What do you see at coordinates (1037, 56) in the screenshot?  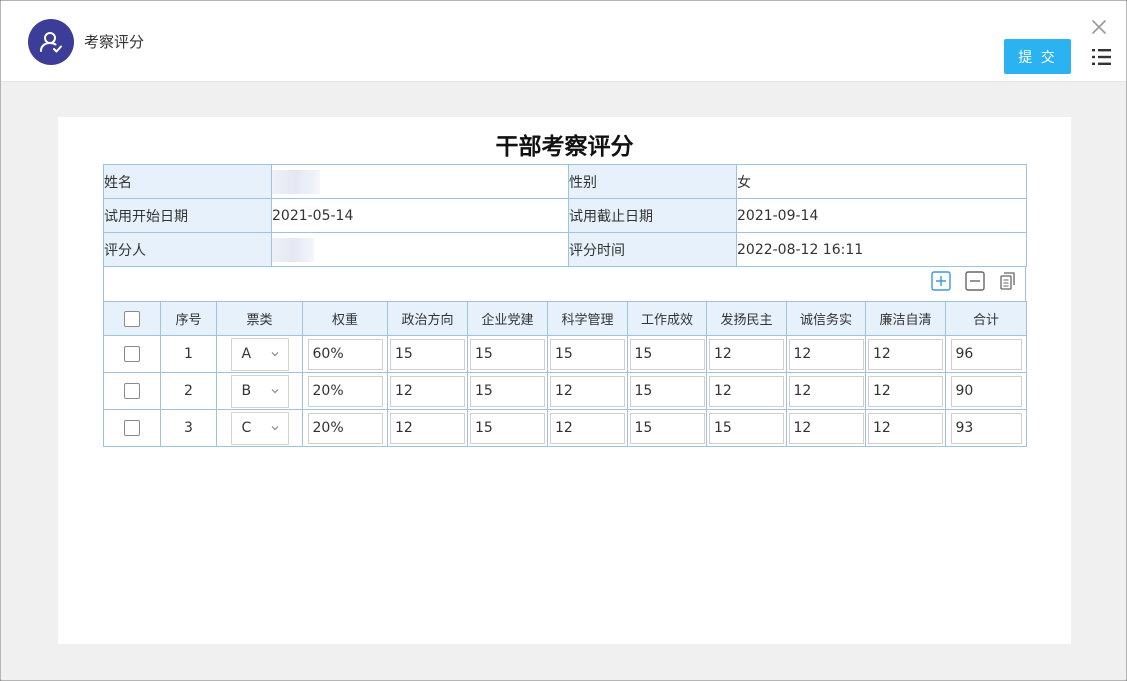 I see `submit-button: 提 交` at bounding box center [1037, 56].